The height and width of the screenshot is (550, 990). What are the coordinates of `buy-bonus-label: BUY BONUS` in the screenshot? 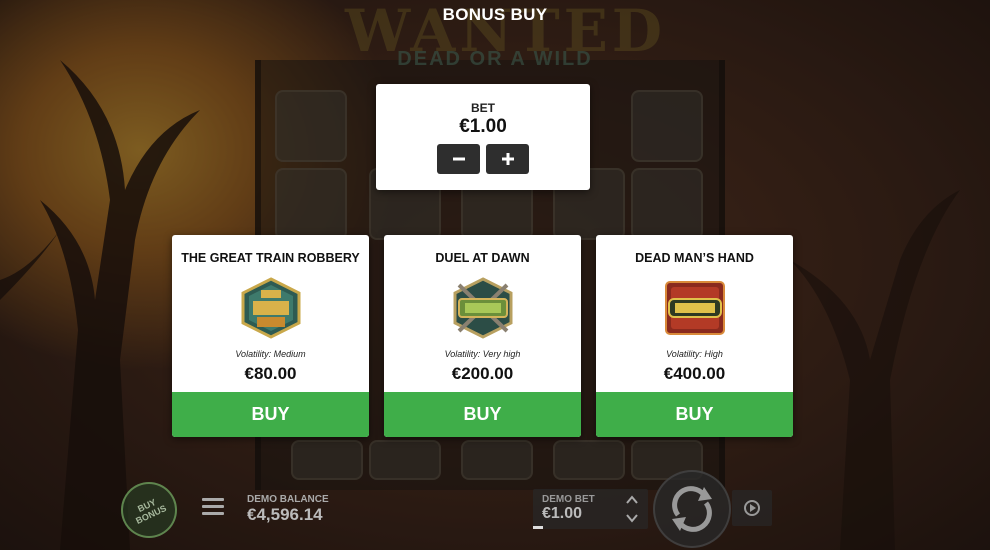 It's located at (151, 511).